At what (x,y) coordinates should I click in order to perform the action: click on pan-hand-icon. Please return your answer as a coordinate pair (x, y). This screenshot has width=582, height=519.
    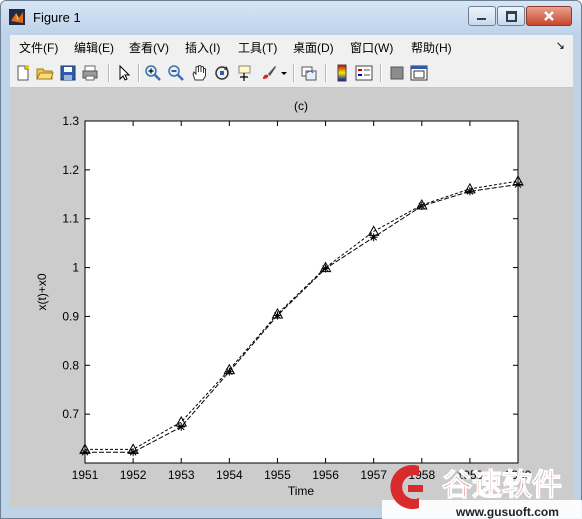
    Looking at the image, I should click on (199, 73).